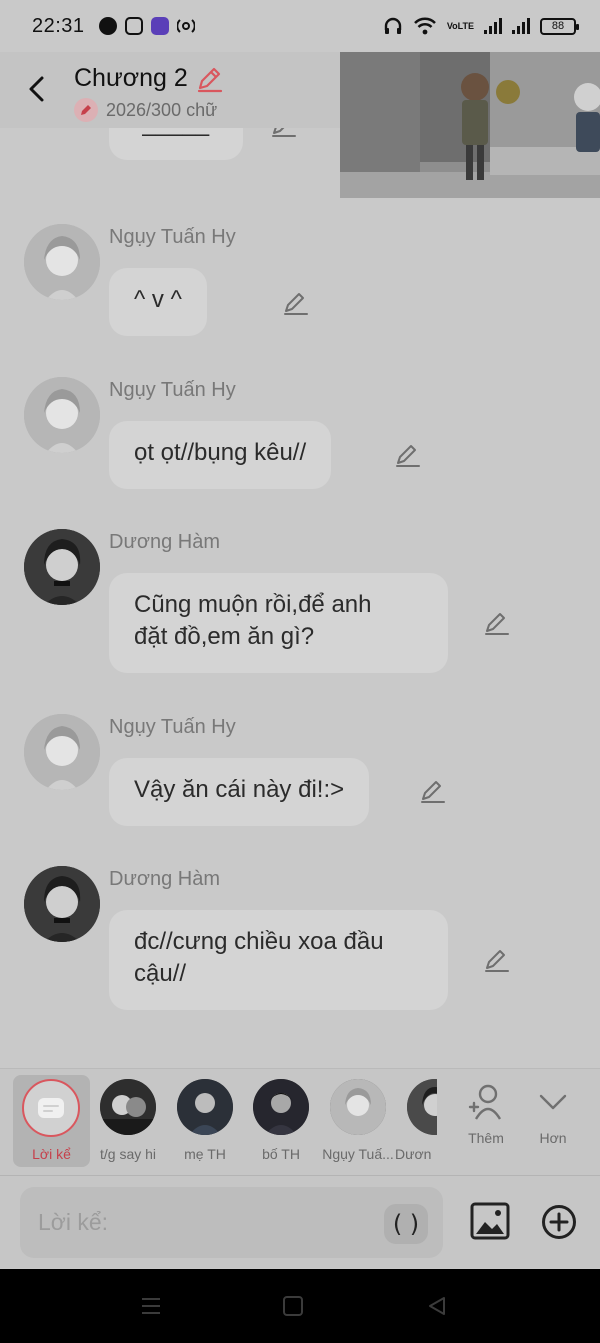 The image size is (600, 1343). I want to click on character-name: Dươn, so click(413, 1154).